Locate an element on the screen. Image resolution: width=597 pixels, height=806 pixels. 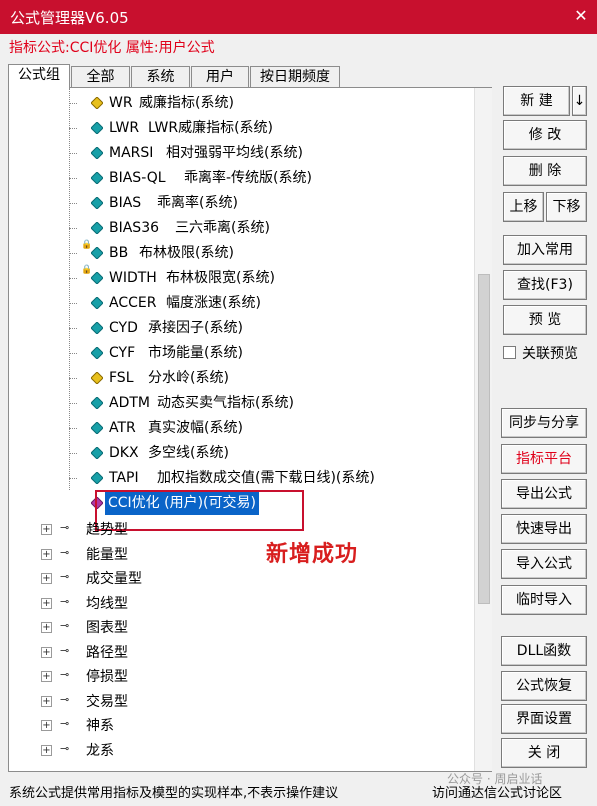
formula-name: 承接因子(系统) is located at coordinates (195, 328).